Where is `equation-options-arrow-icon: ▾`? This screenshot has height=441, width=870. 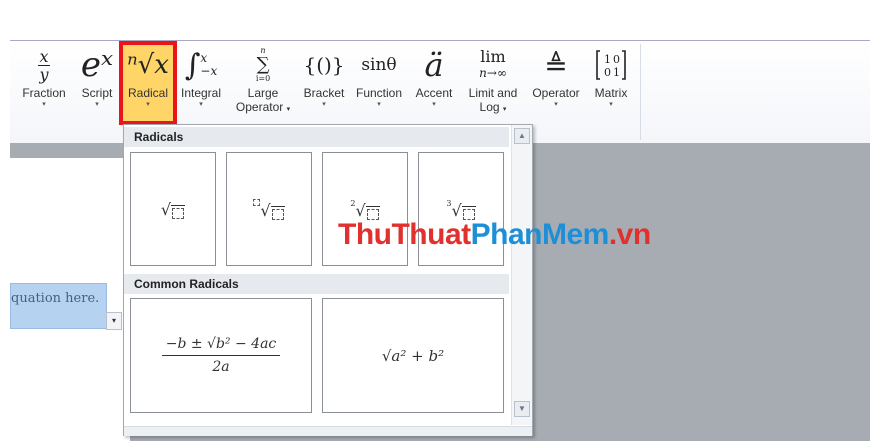
equation-options-arrow-icon: ▾ is located at coordinates (114, 321).